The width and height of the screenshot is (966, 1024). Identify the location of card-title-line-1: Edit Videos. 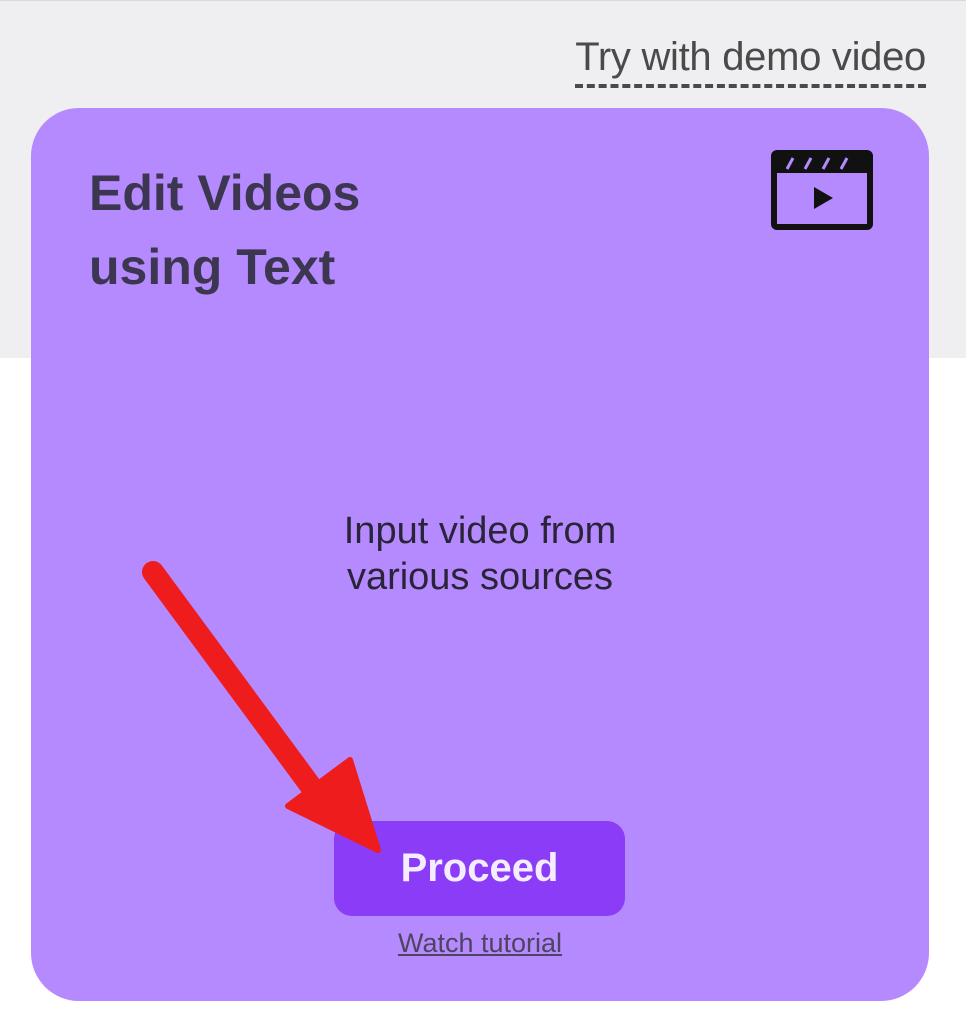
(225, 193).